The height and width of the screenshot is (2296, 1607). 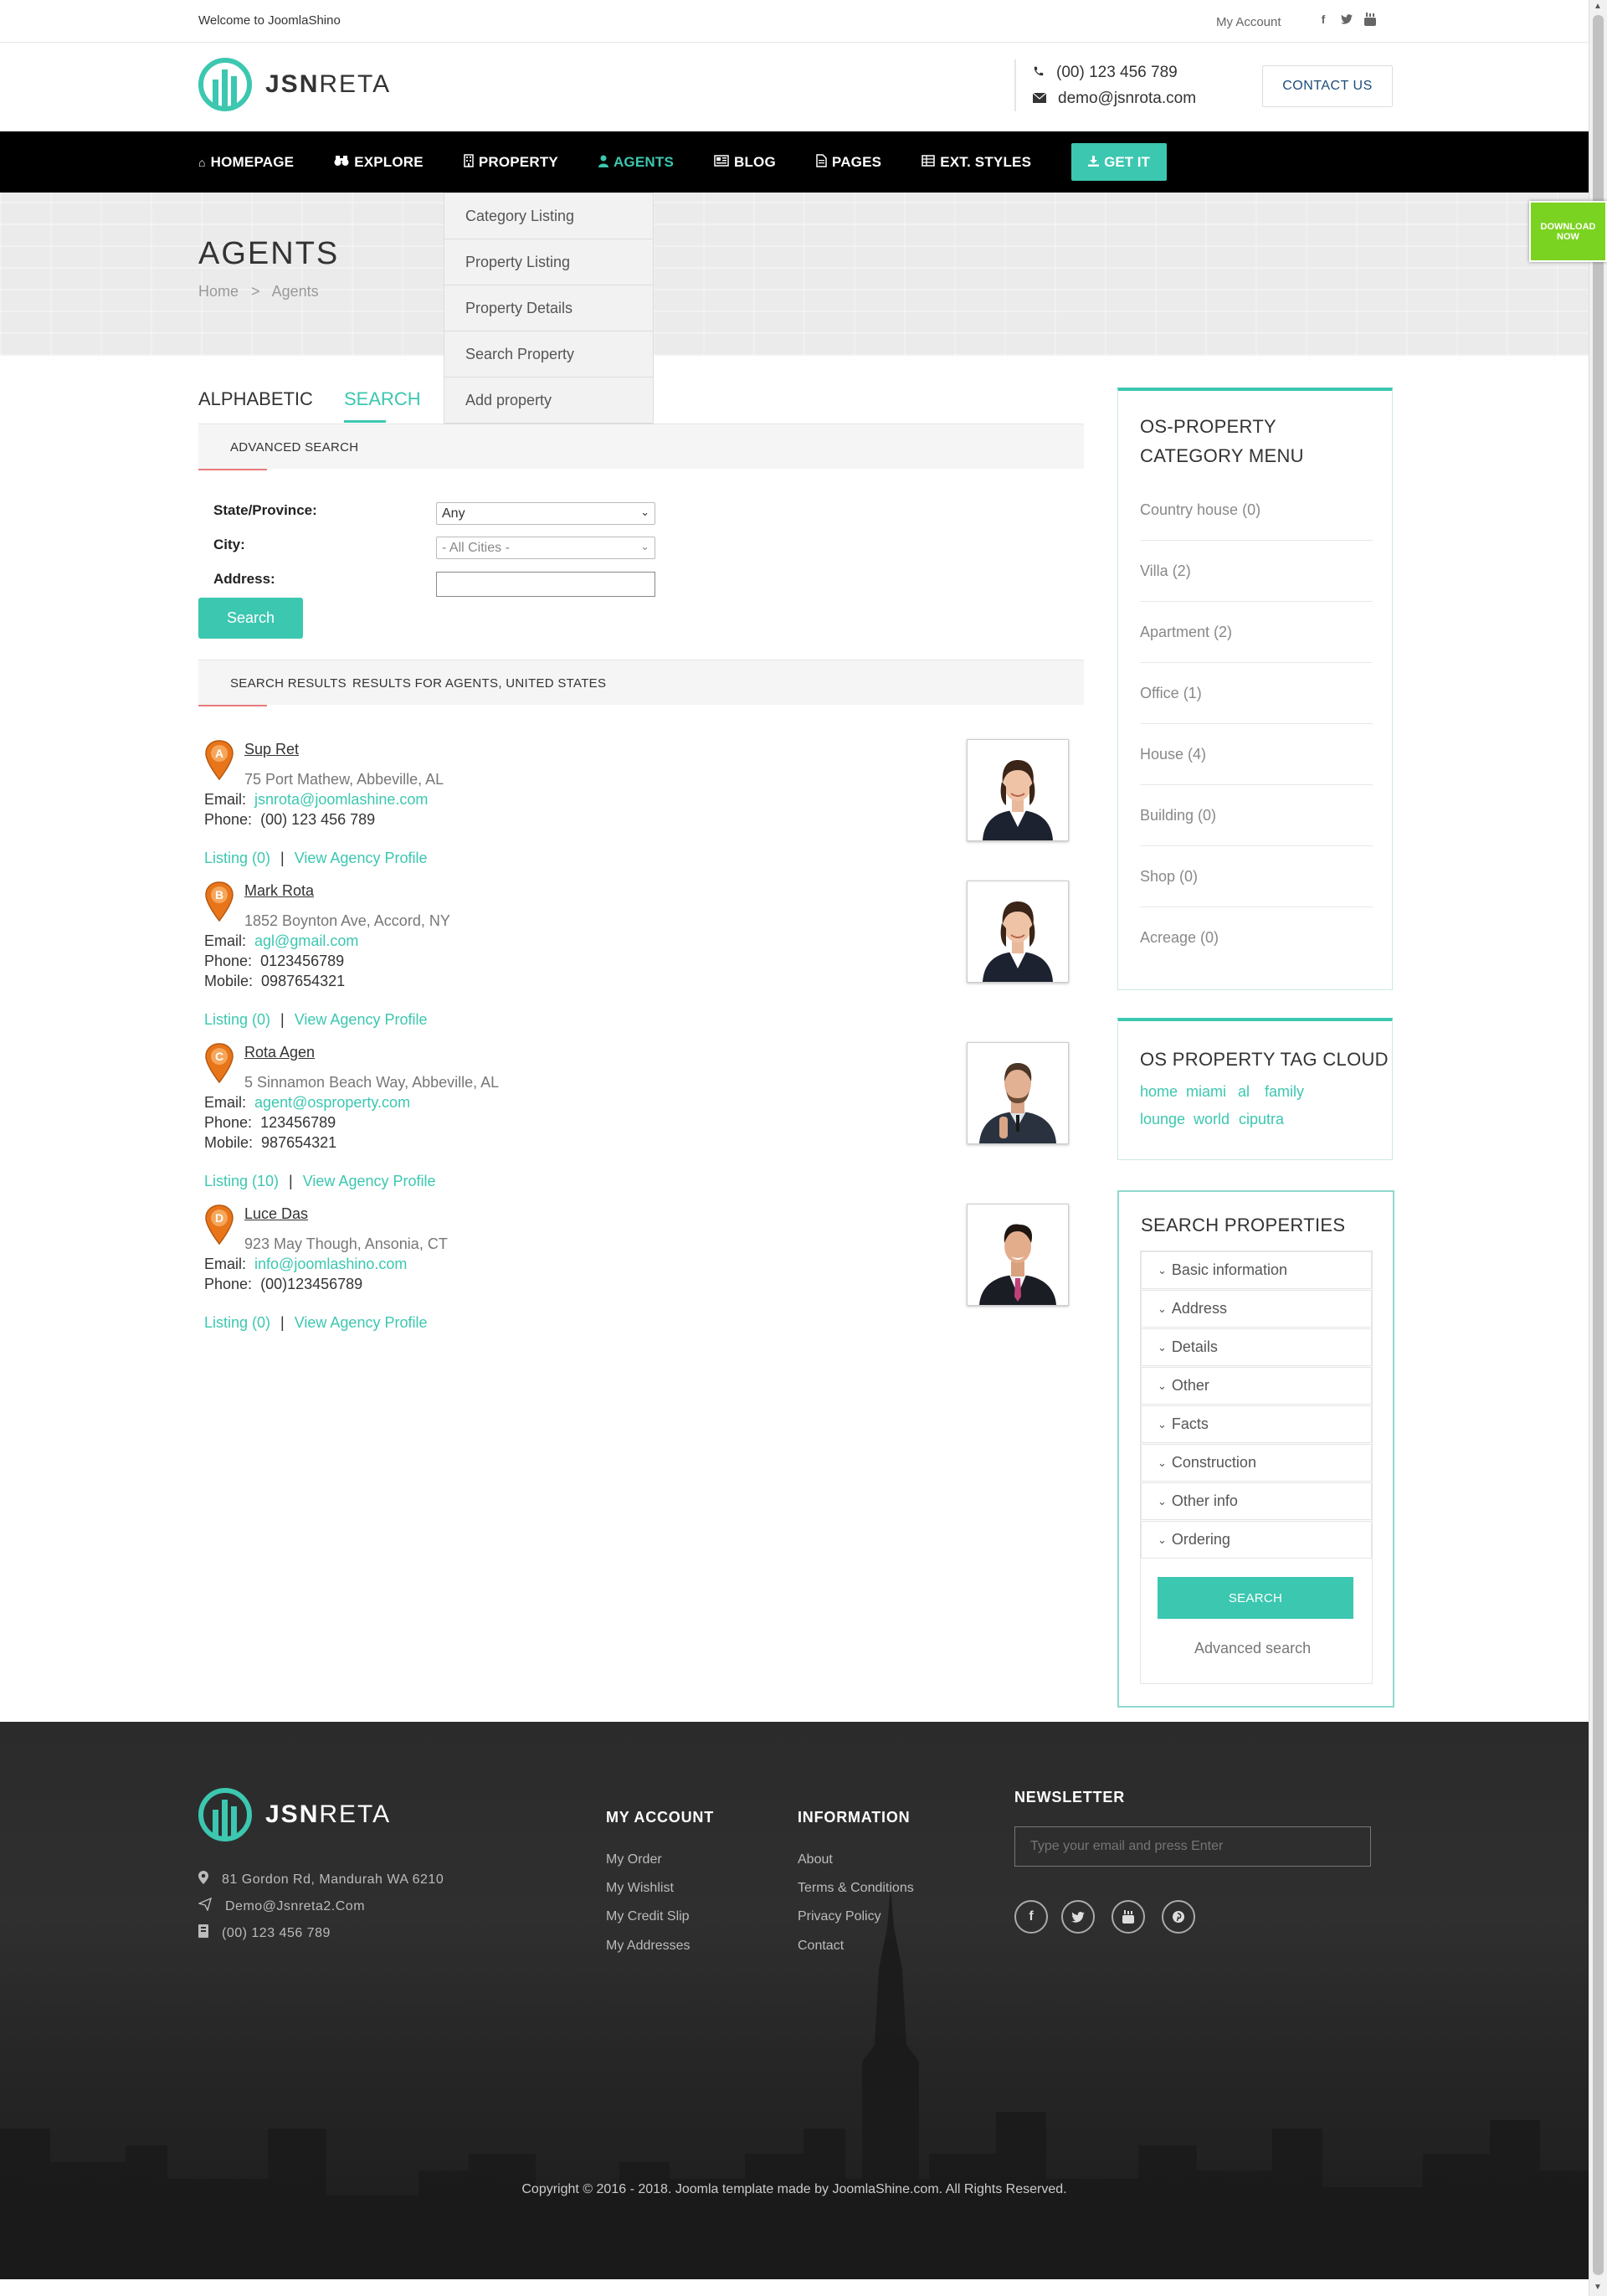 What do you see at coordinates (251, 618) in the screenshot?
I see `search-button: Search` at bounding box center [251, 618].